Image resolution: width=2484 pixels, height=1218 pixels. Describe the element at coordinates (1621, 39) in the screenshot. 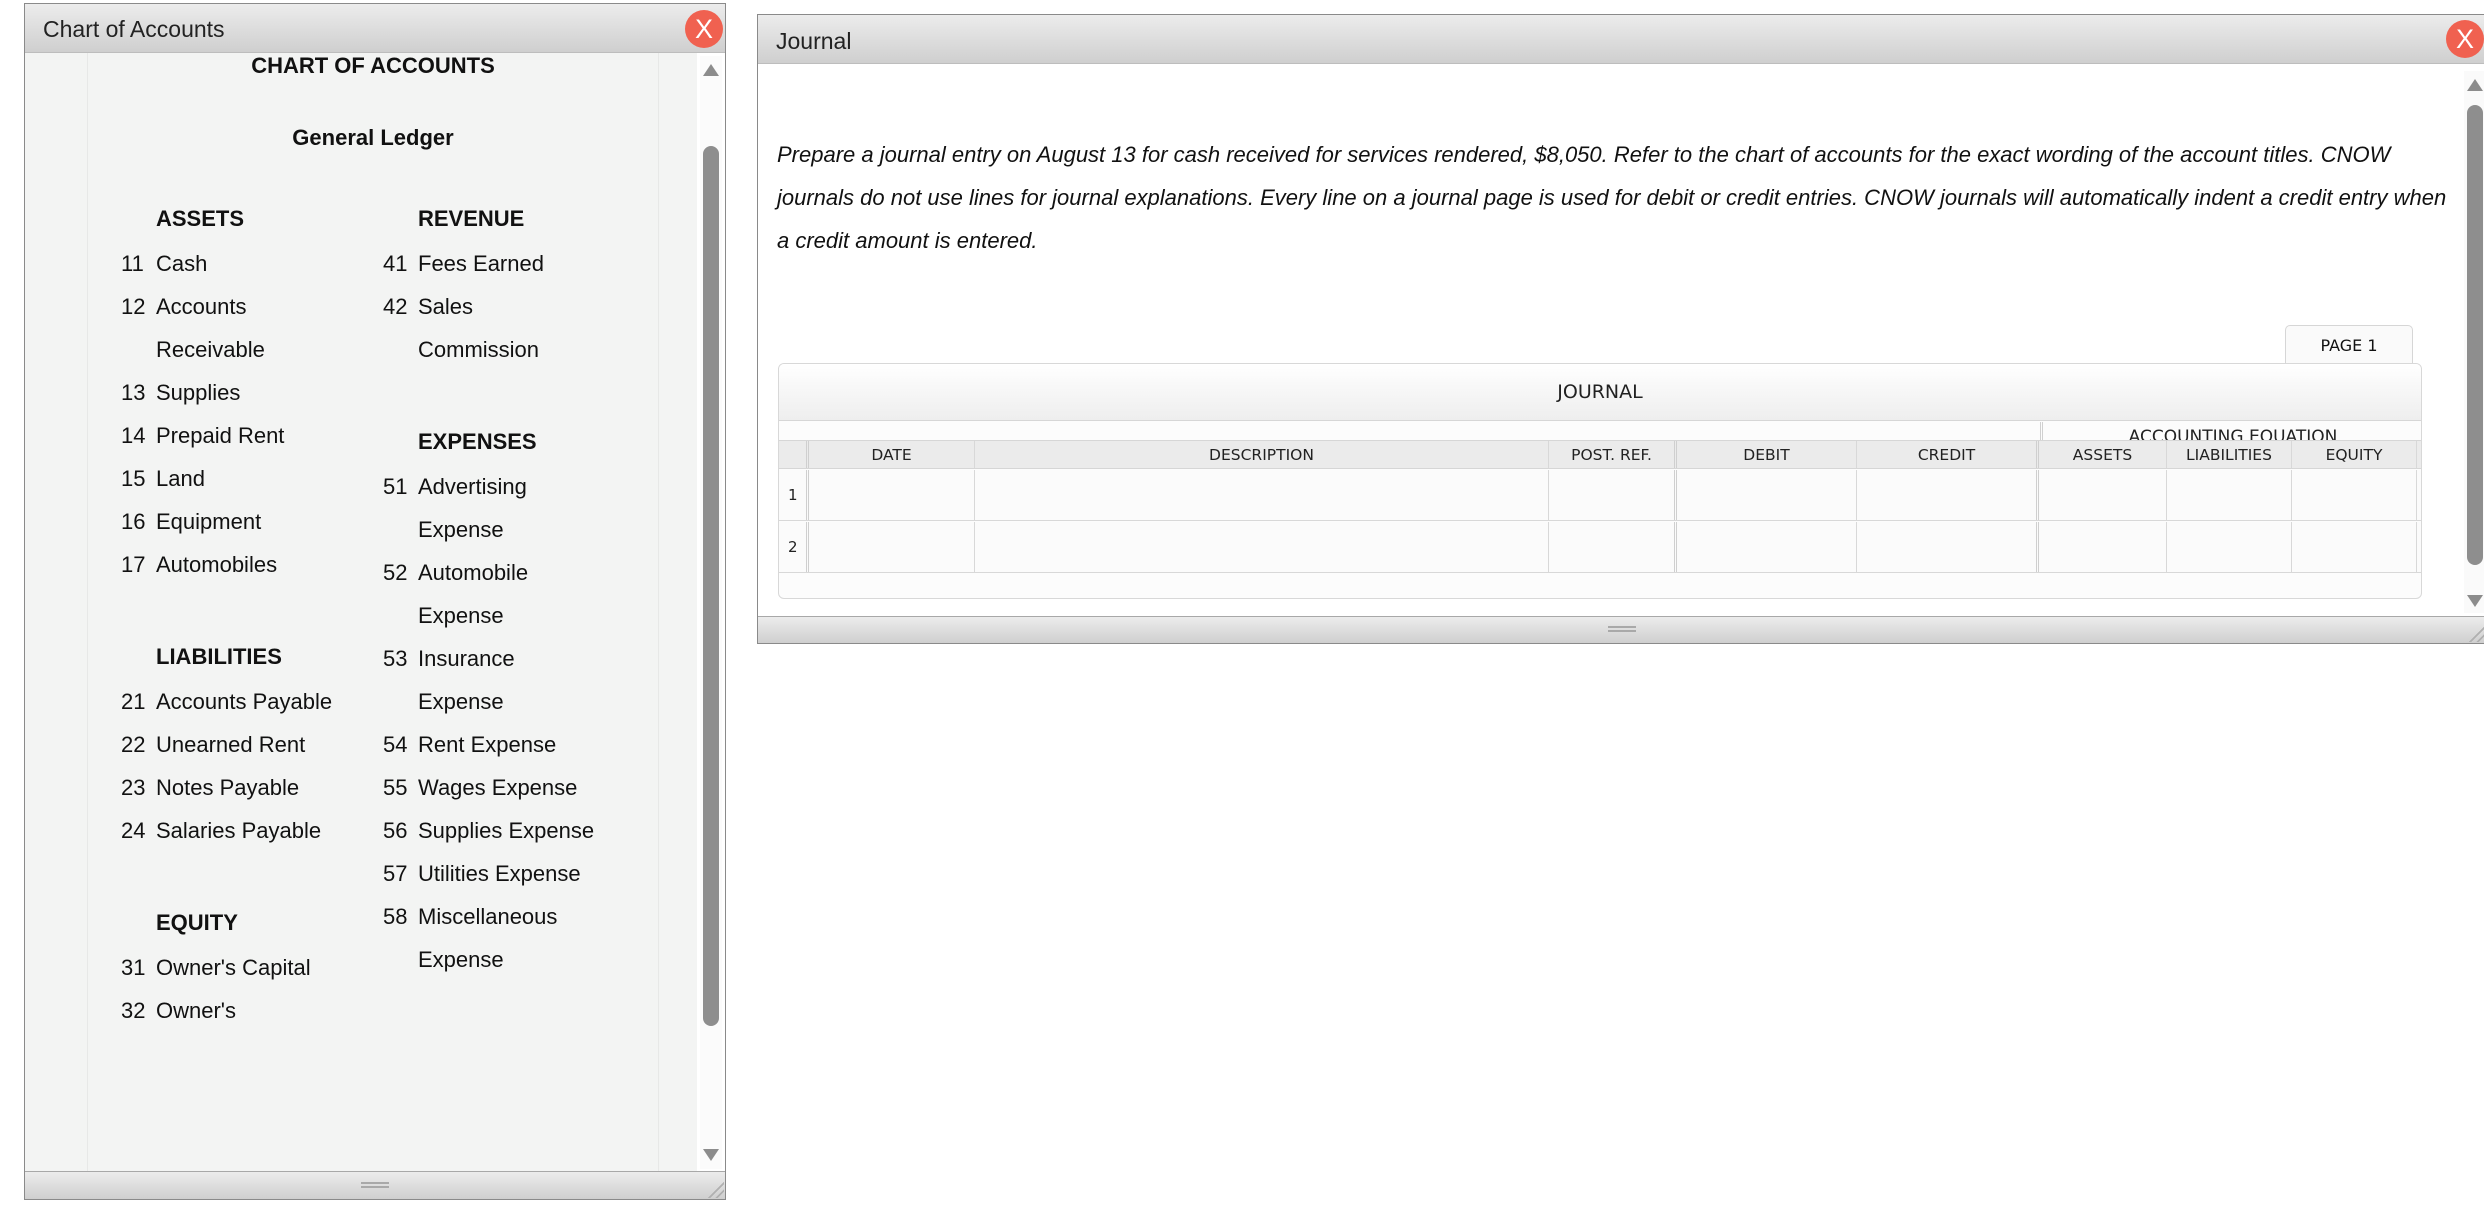

I see `journal-title-bar: Journal X` at that location.